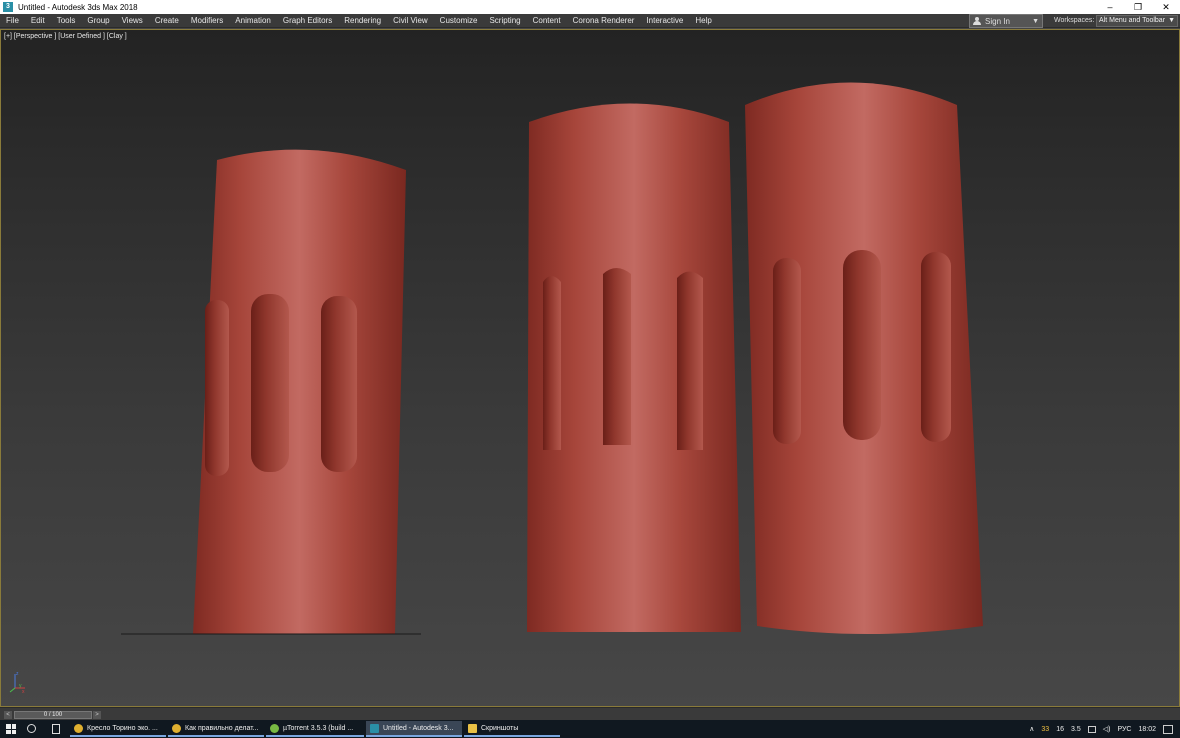  I want to click on menu-file: File, so click(12, 21).